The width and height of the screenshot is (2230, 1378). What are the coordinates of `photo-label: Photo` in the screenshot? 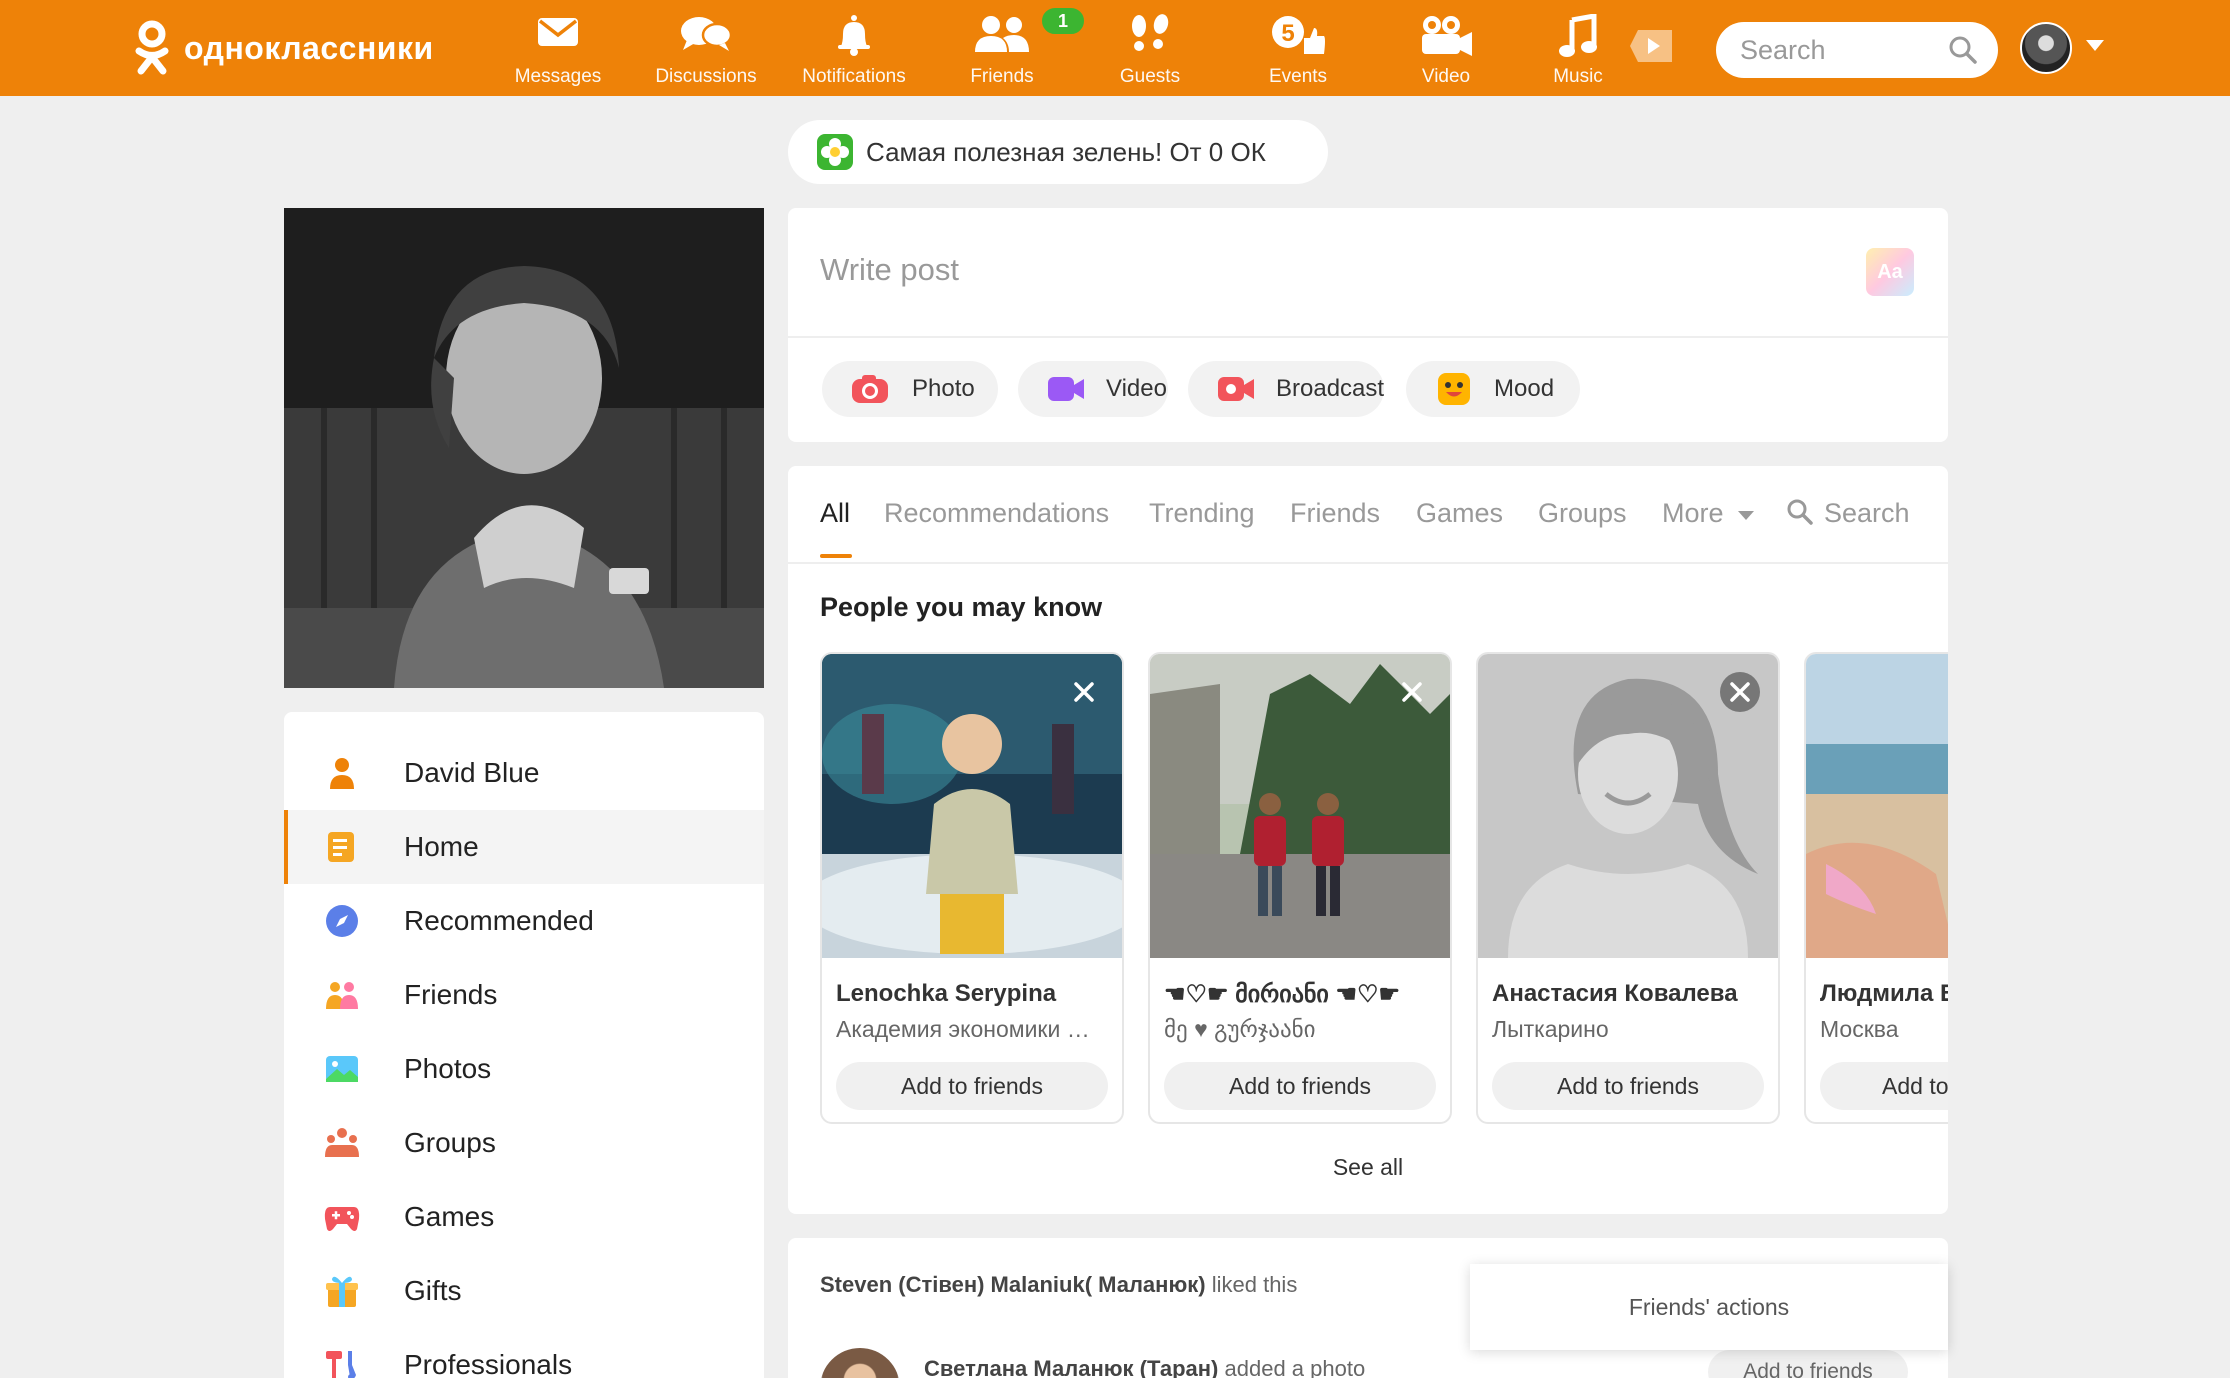 It's located at (943, 388).